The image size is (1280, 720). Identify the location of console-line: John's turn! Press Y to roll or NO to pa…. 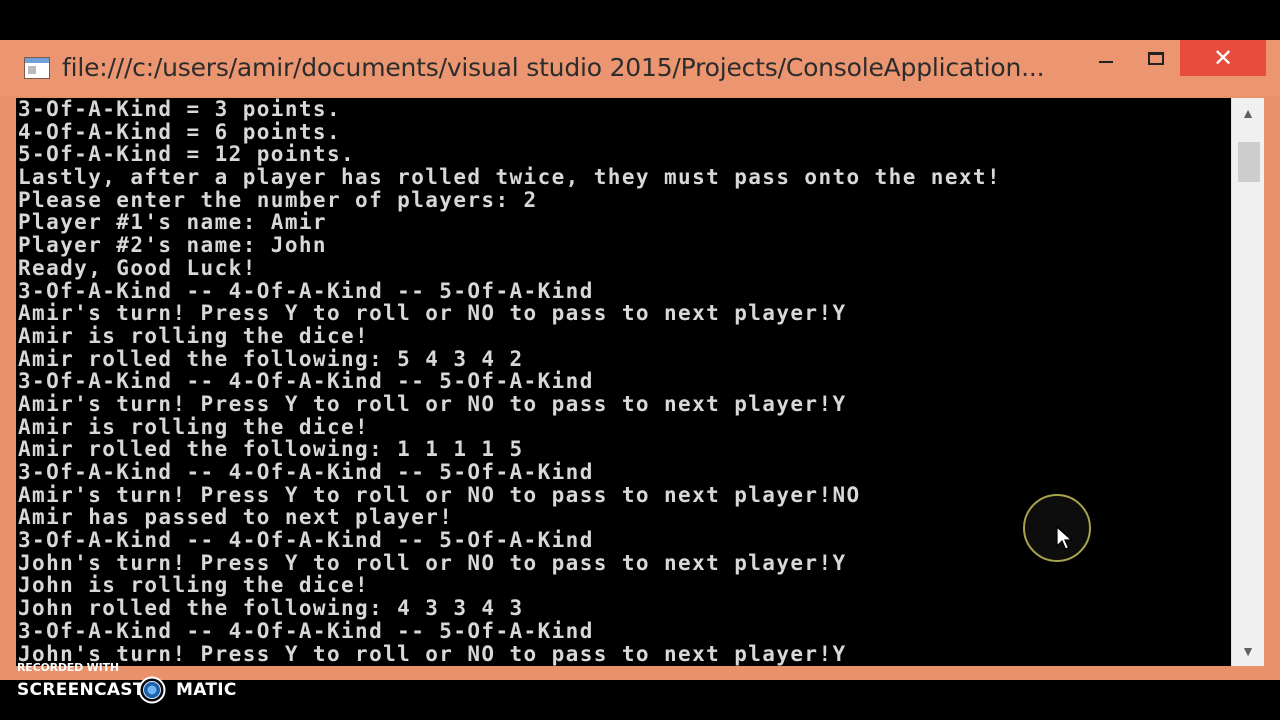
(432, 562).